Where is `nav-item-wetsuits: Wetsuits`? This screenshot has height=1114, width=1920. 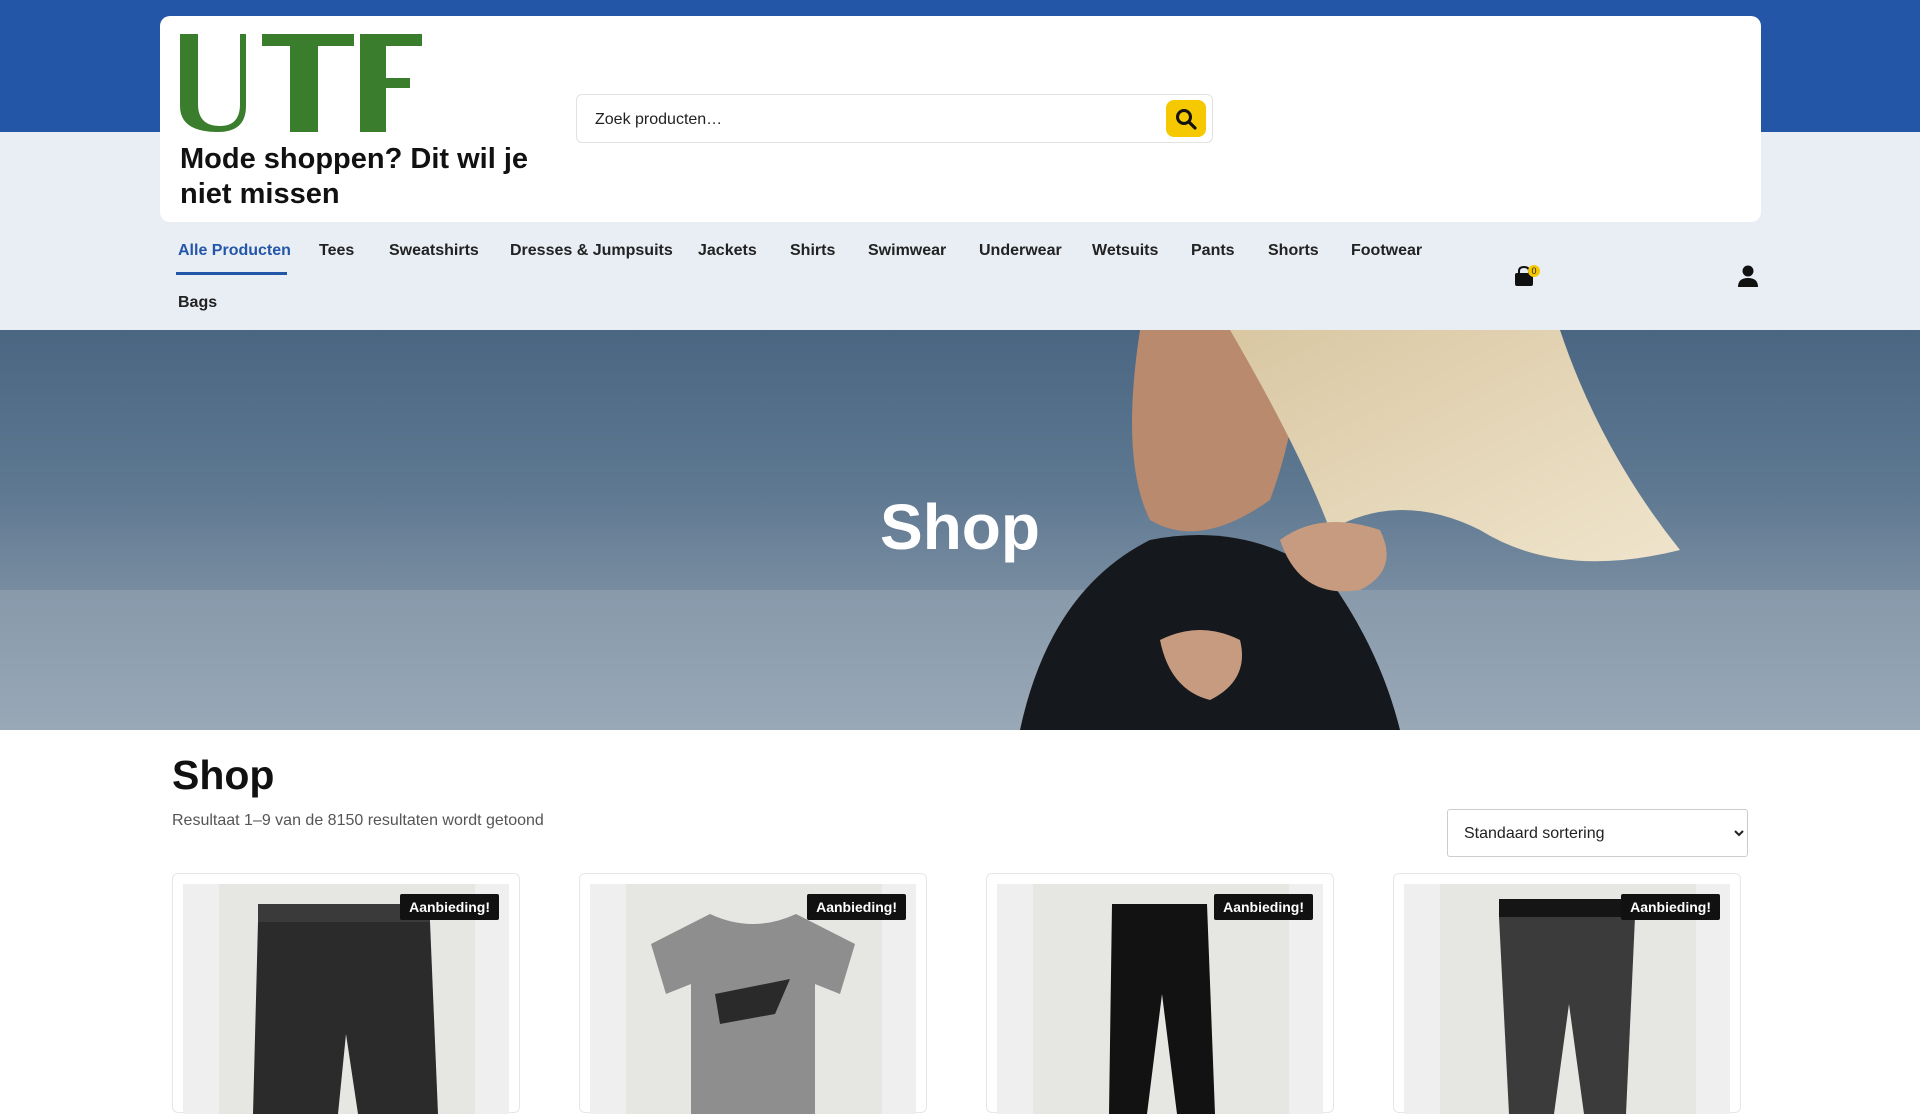 nav-item-wetsuits: Wetsuits is located at coordinates (1125, 251).